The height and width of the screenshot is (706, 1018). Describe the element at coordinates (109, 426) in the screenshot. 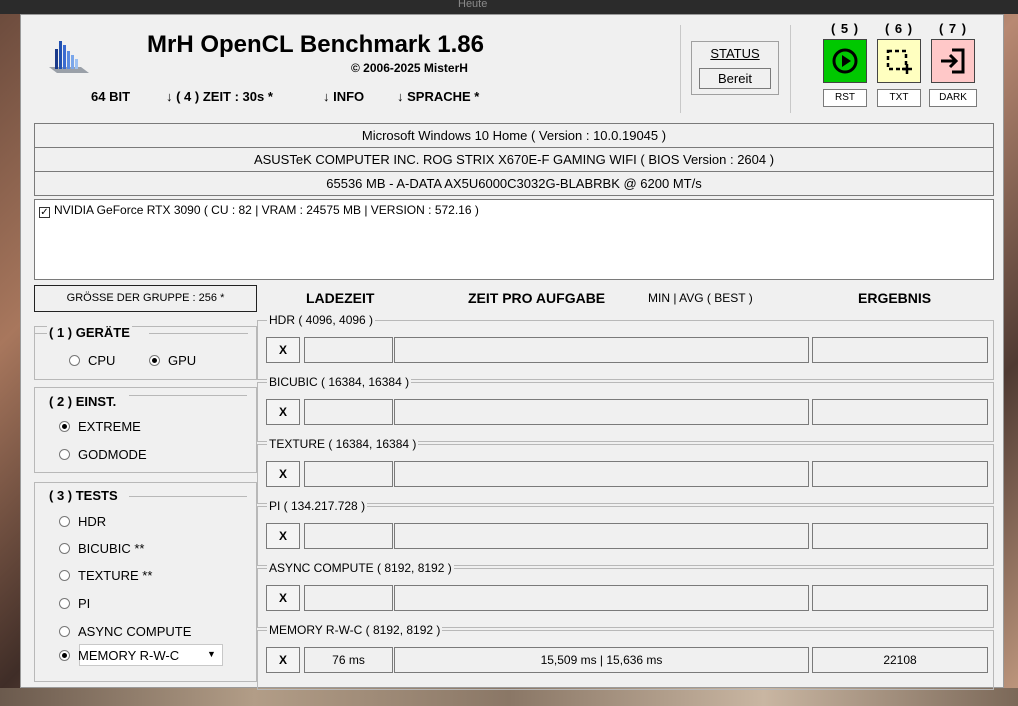

I see `setting-extreme-label: EXTREME` at that location.